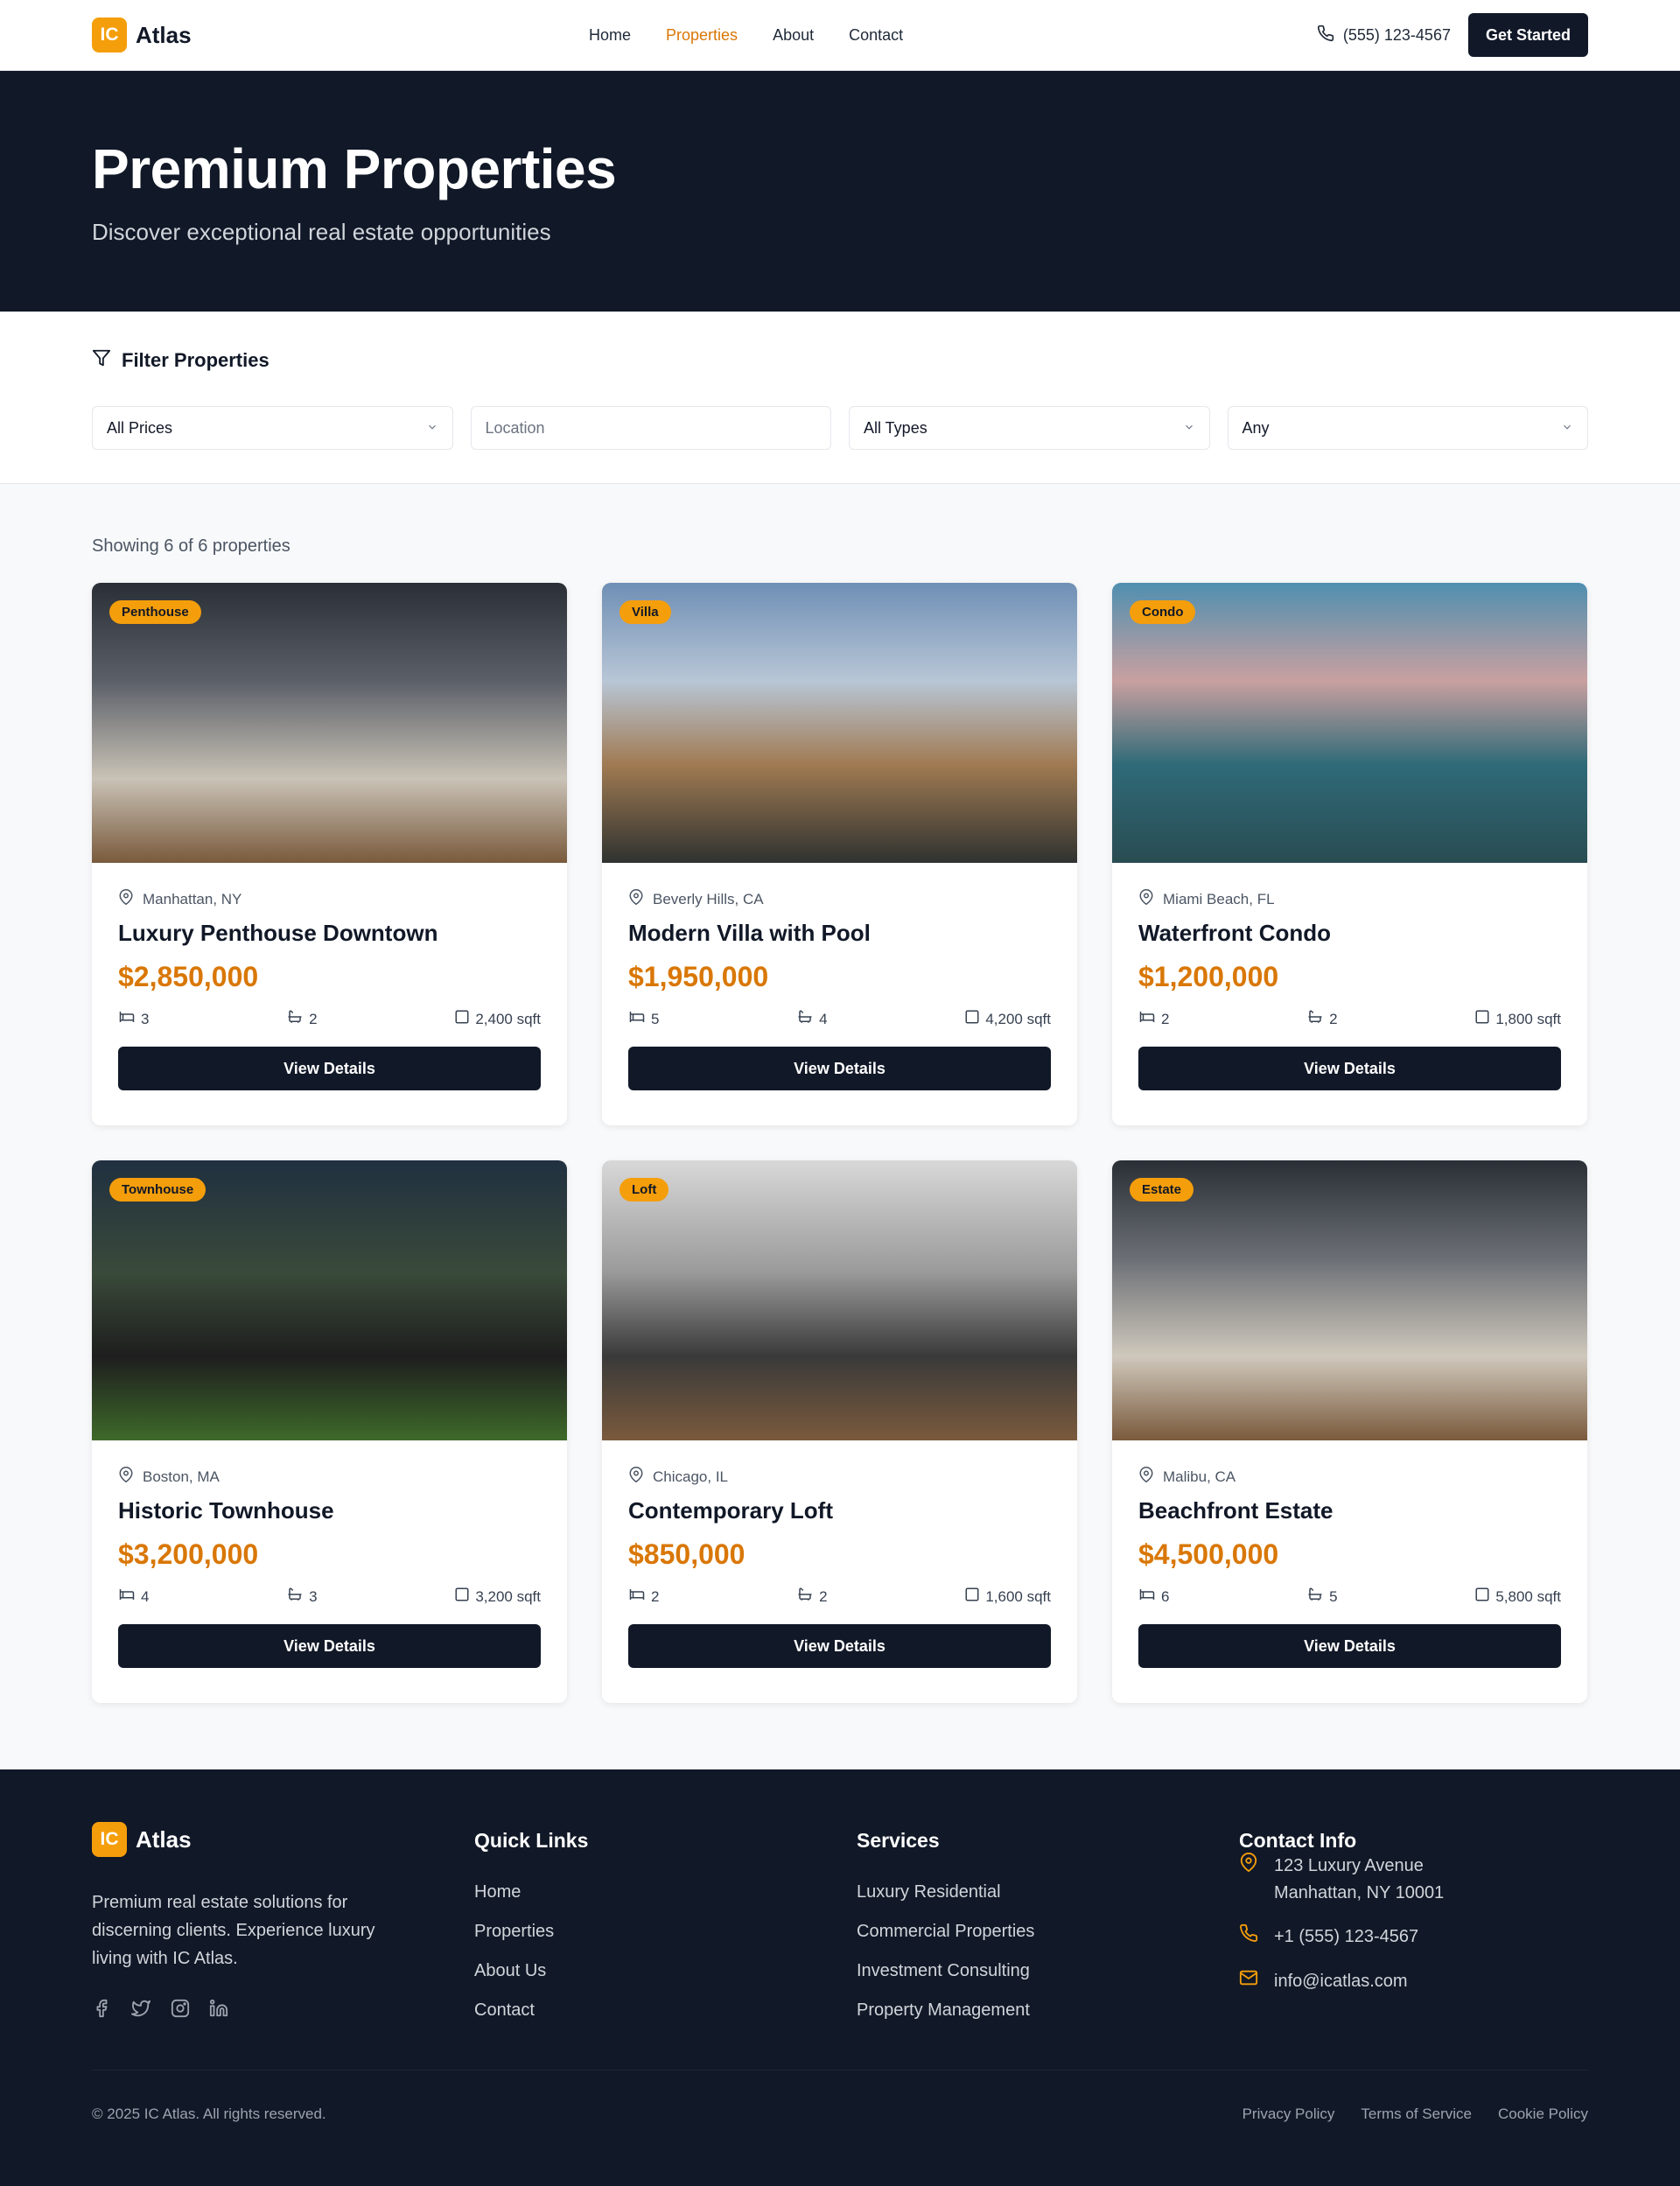 The width and height of the screenshot is (1680, 2186). I want to click on property-title: Contemporary Loft, so click(839, 1510).